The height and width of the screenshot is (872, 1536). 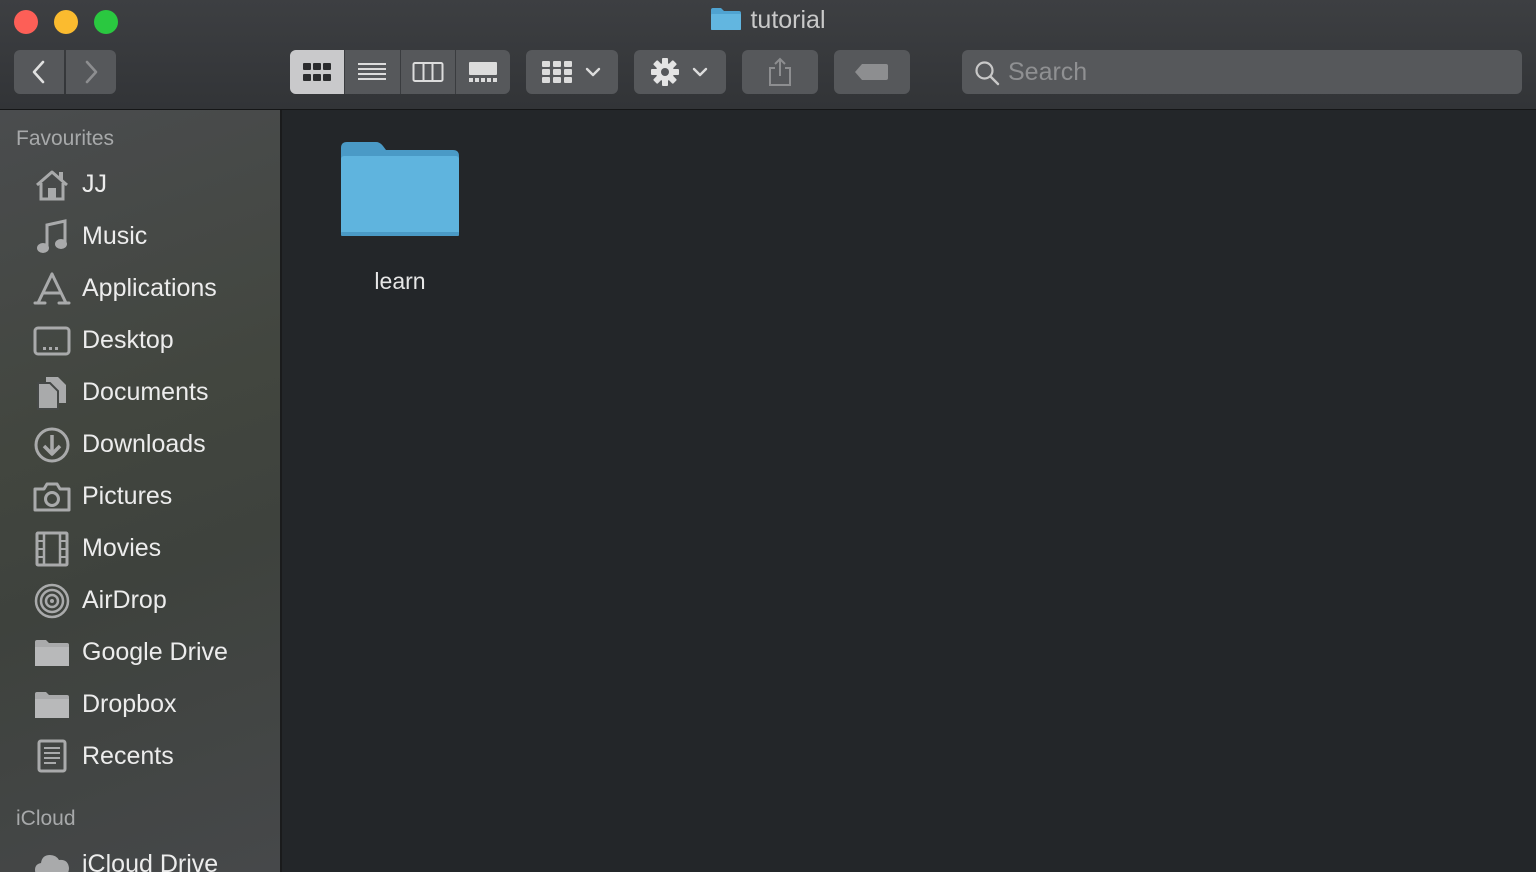 I want to click on forward-button, so click(x=91, y=72).